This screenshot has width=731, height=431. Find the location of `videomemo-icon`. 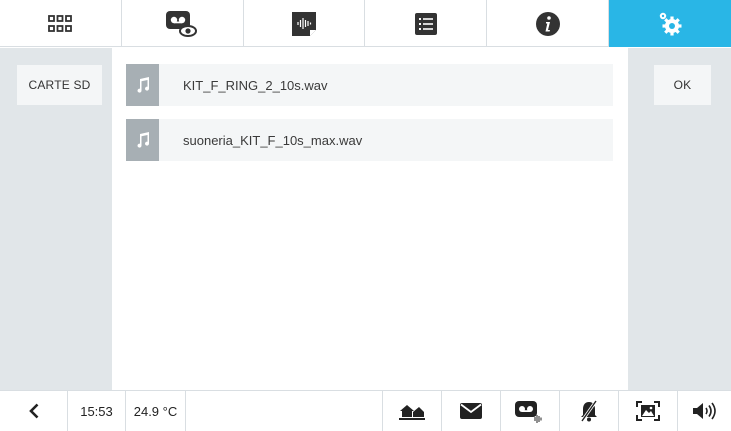

videomemo-icon is located at coordinates (182, 23).